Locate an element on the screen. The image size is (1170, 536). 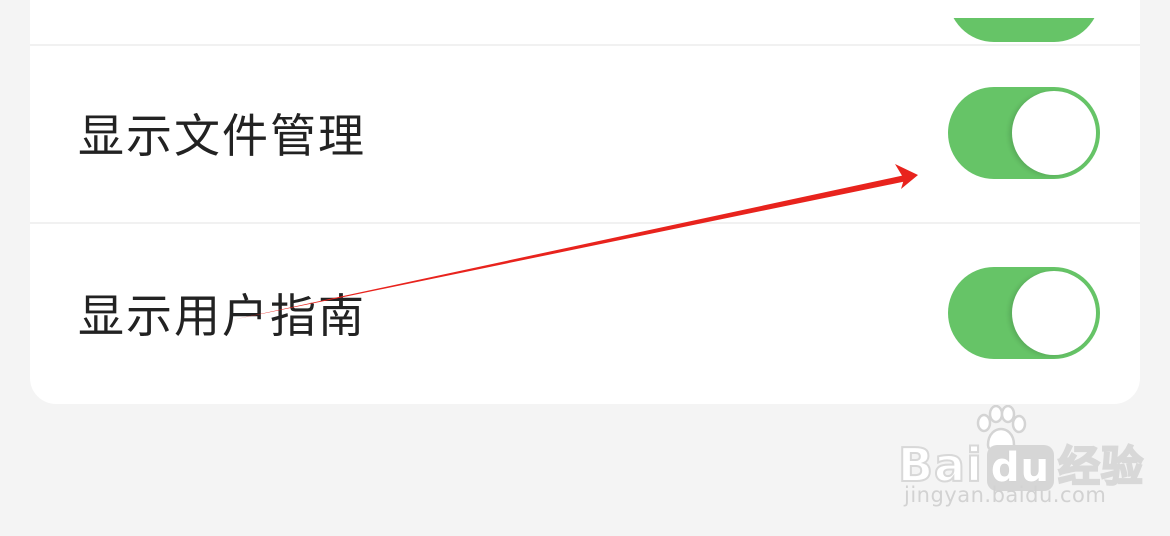
logo-bai: Bai is located at coordinates (940, 465).